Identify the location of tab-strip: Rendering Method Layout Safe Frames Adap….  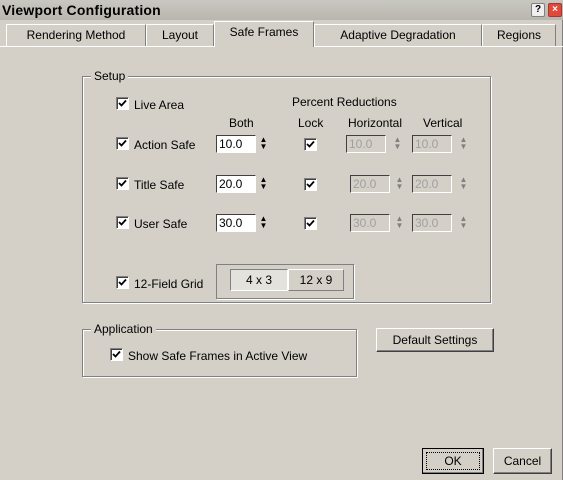
(281, 33).